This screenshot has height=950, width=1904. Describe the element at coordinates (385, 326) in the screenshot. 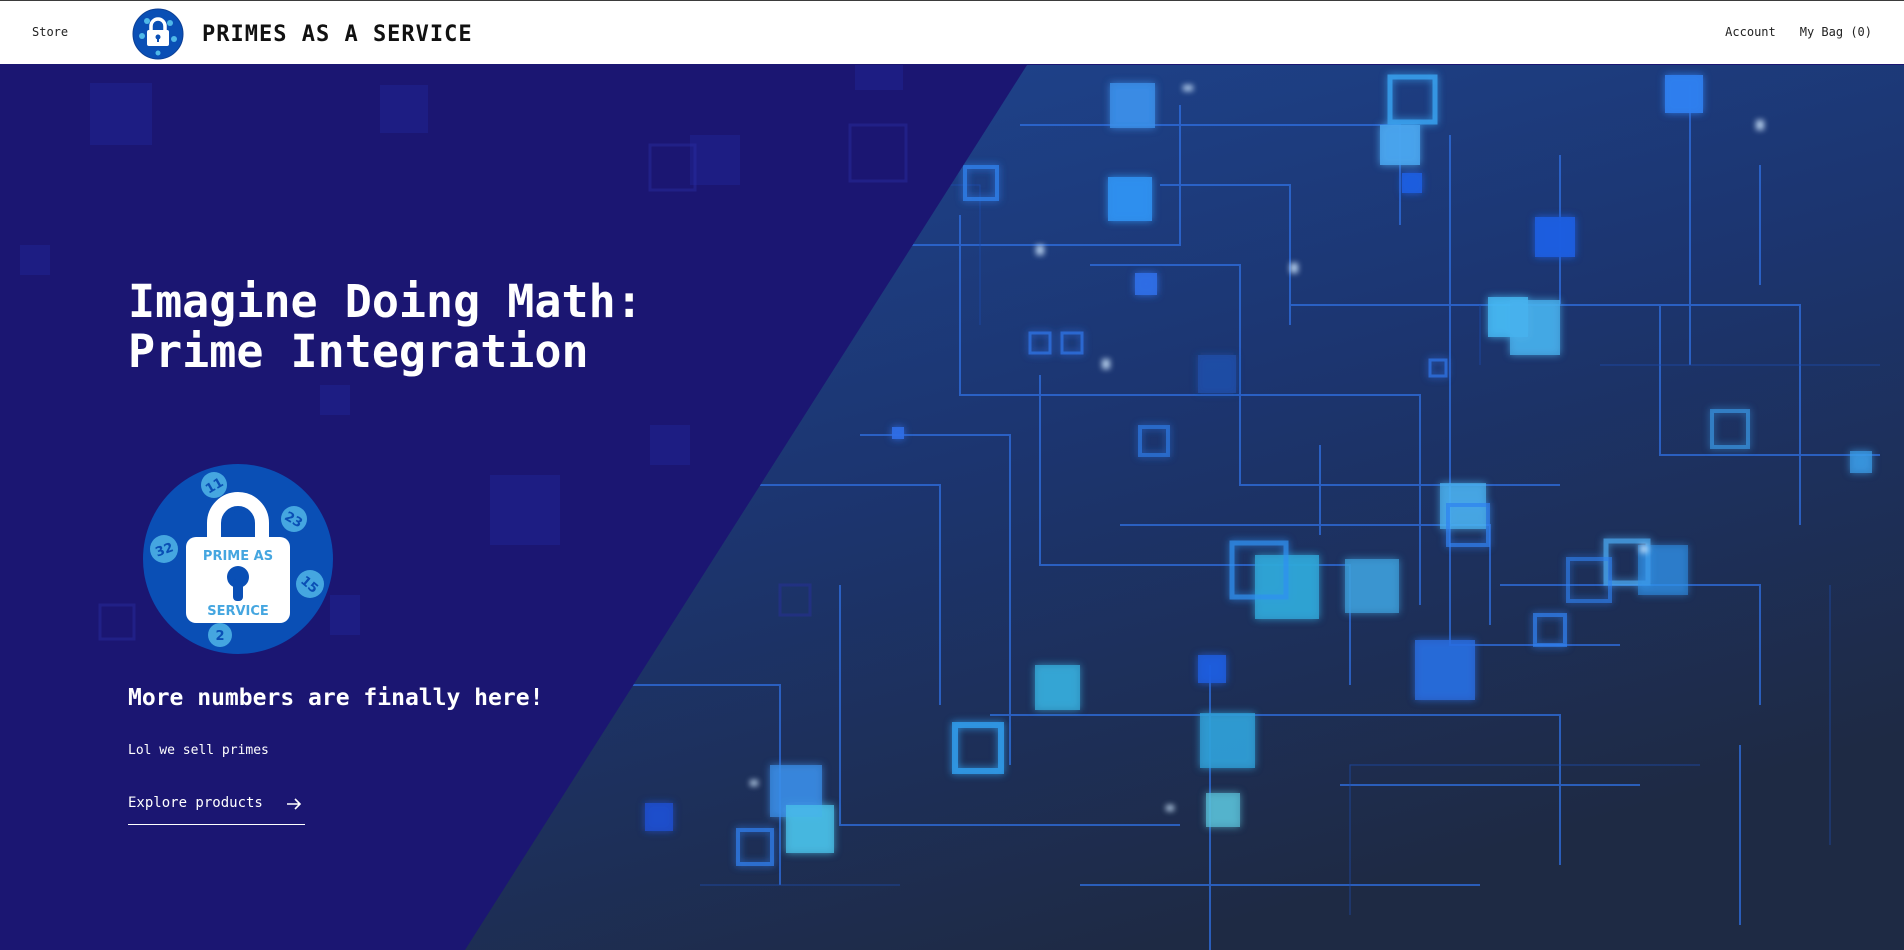

I see `hero-headline: Imagine Doing Math: Prime Integration` at that location.